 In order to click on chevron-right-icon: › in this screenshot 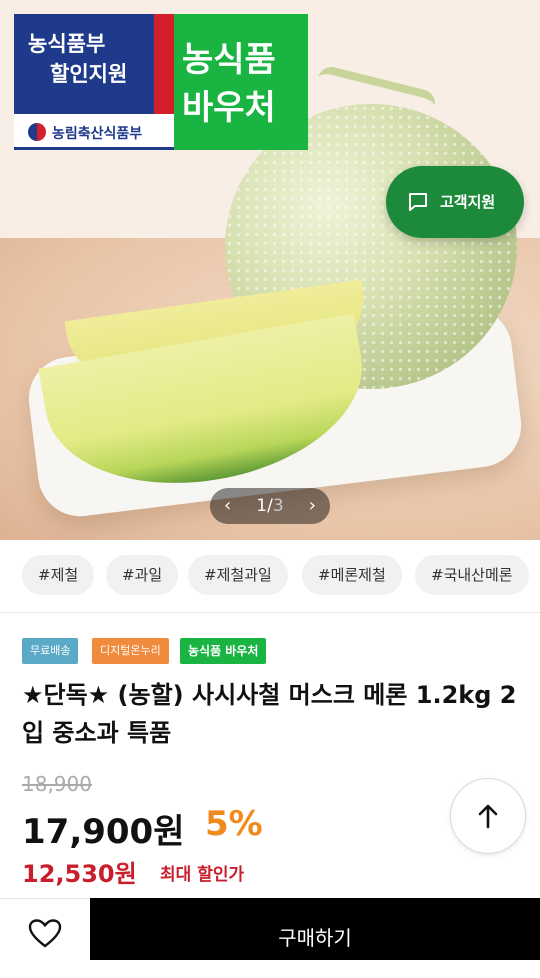, I will do `click(312, 505)`.